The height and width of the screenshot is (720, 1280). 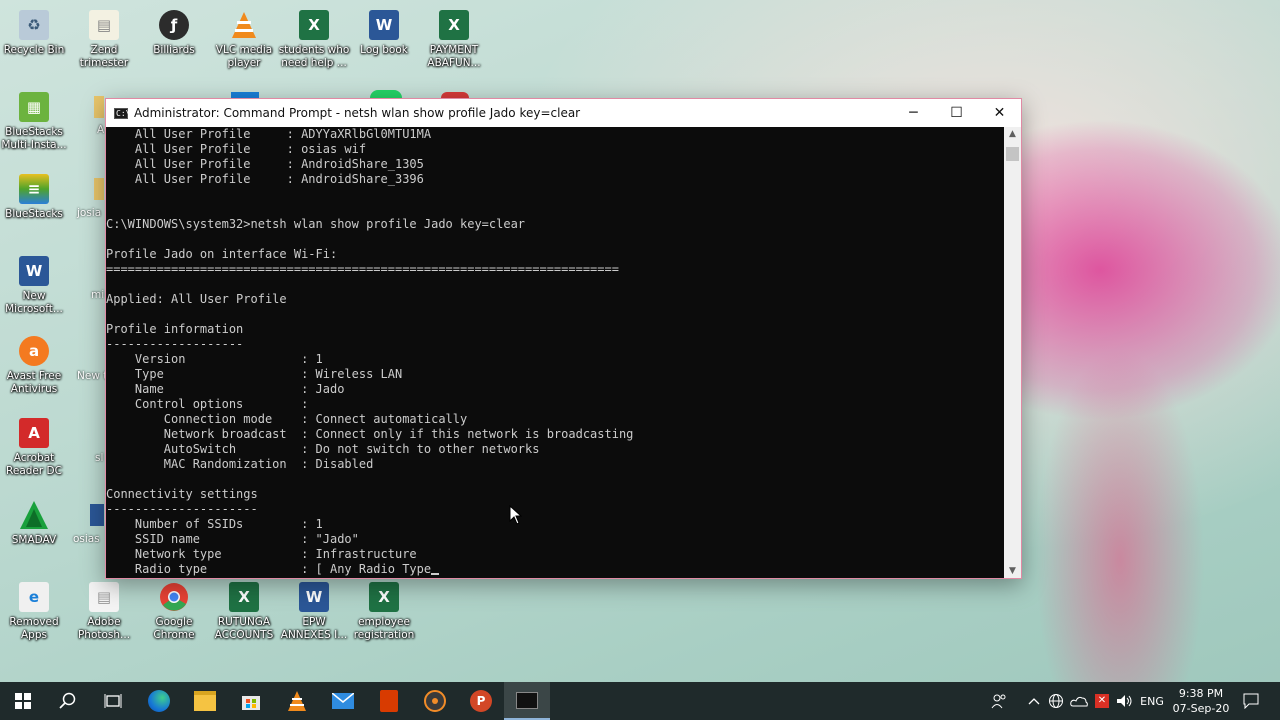 What do you see at coordinates (182, 509) in the screenshot?
I see `console-line: ---------------------` at bounding box center [182, 509].